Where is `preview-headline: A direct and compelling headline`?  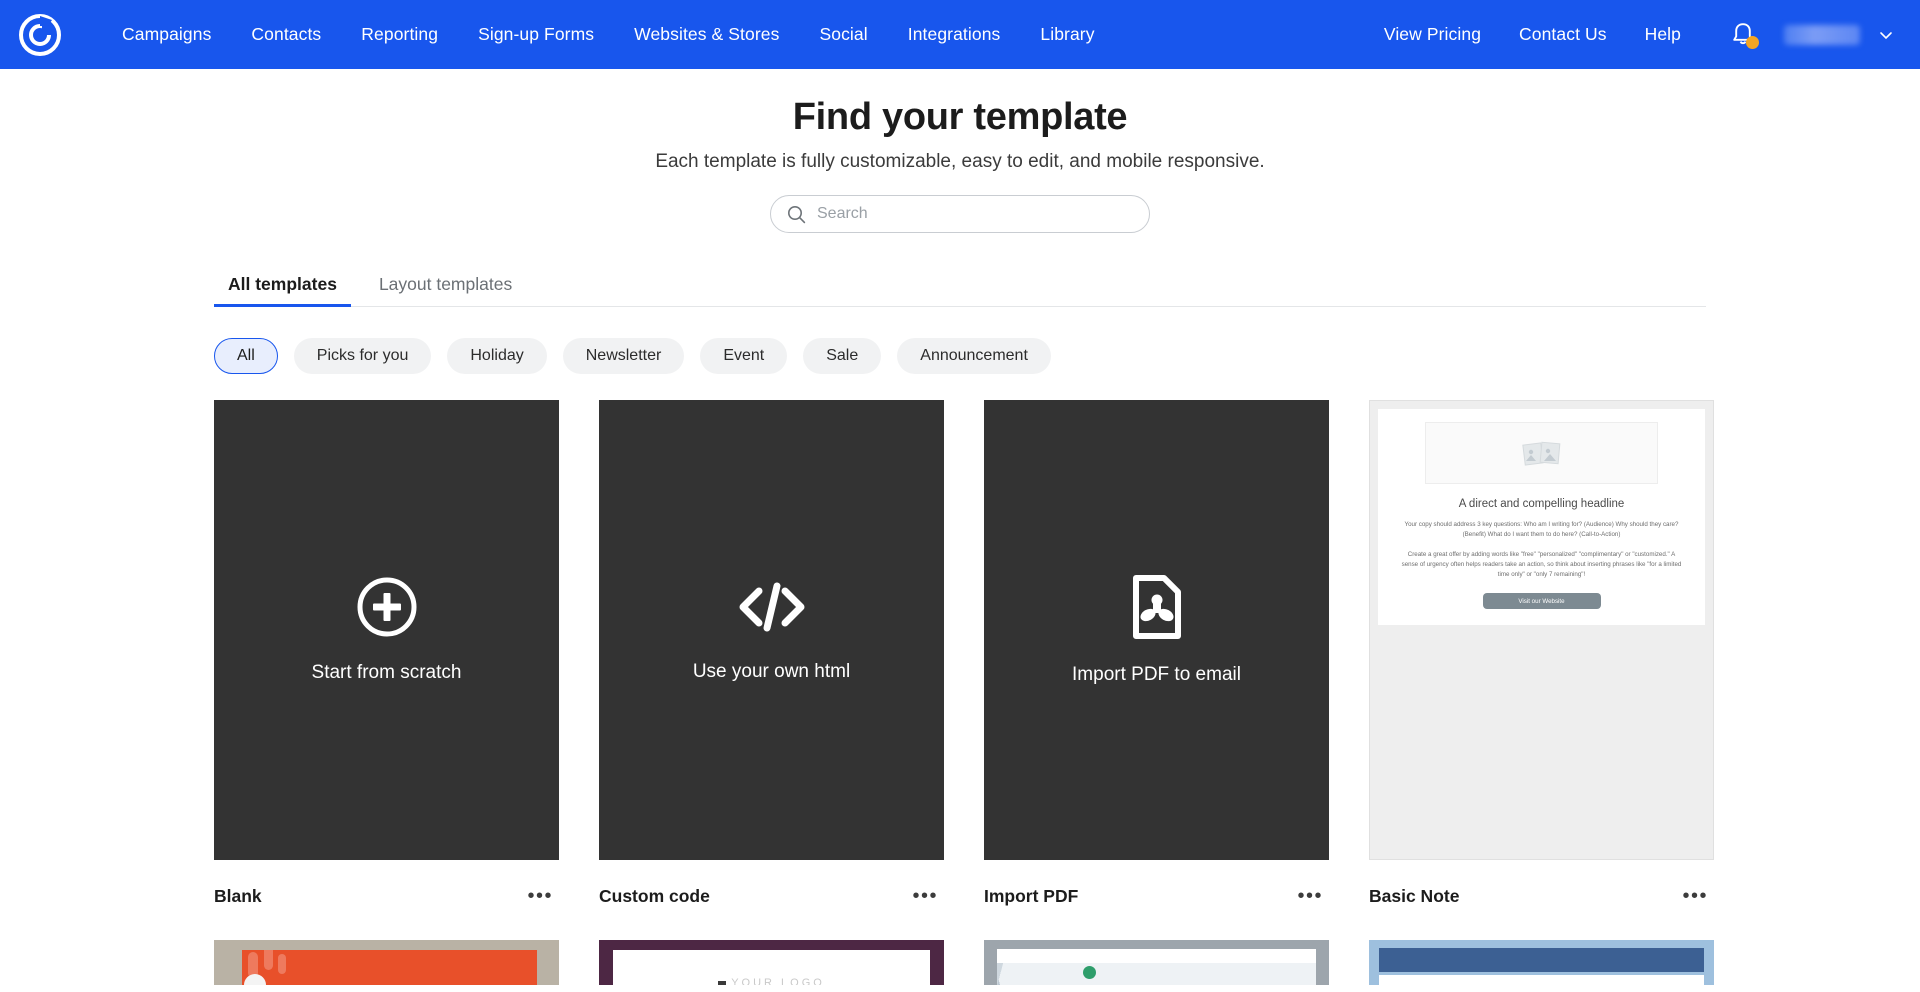 preview-headline: A direct and compelling headline is located at coordinates (1541, 504).